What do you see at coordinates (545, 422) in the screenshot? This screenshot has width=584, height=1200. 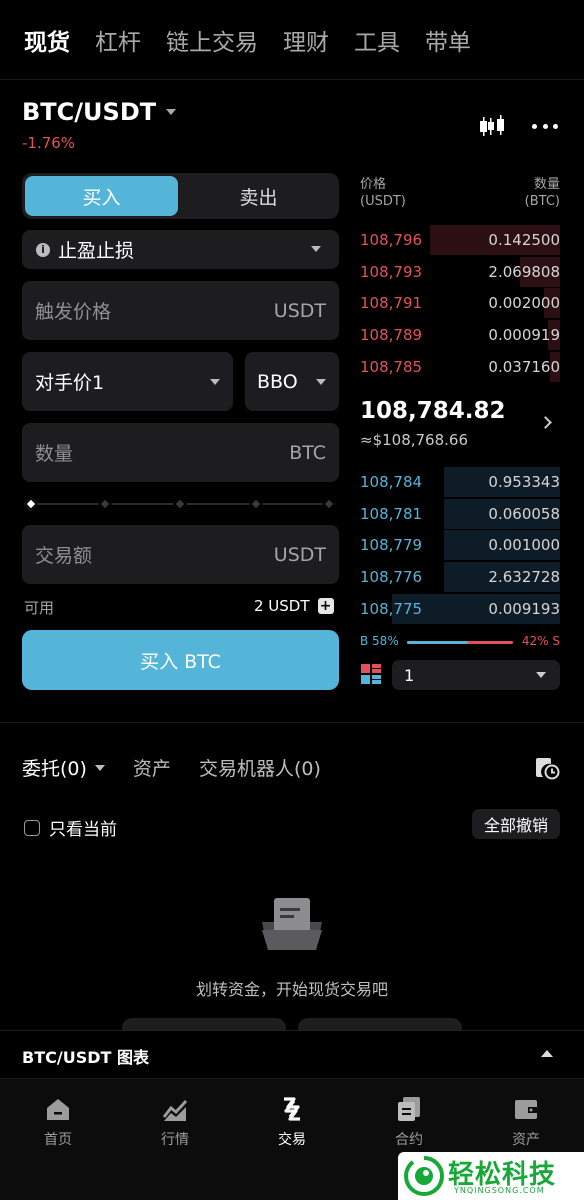 I see `chevron-right-icon` at bounding box center [545, 422].